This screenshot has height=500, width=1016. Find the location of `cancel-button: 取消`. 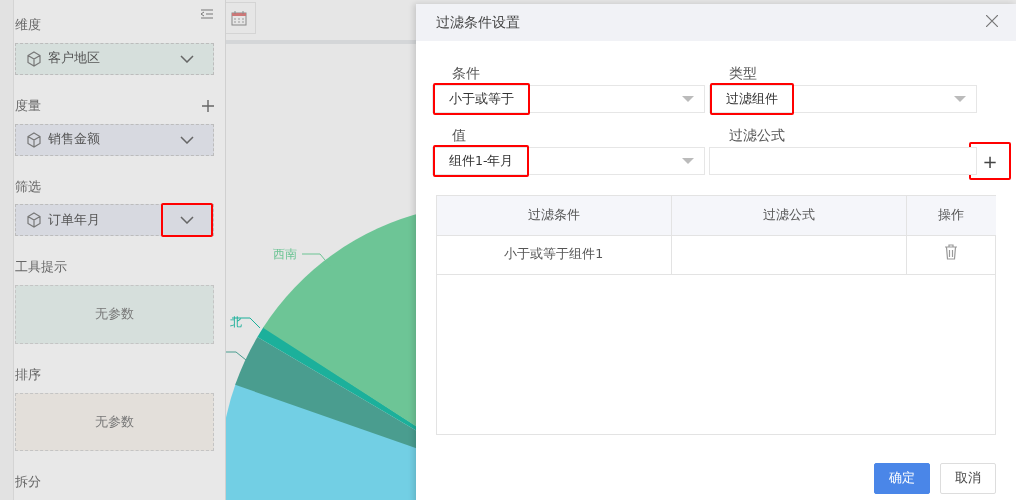

cancel-button: 取消 is located at coordinates (968, 478).